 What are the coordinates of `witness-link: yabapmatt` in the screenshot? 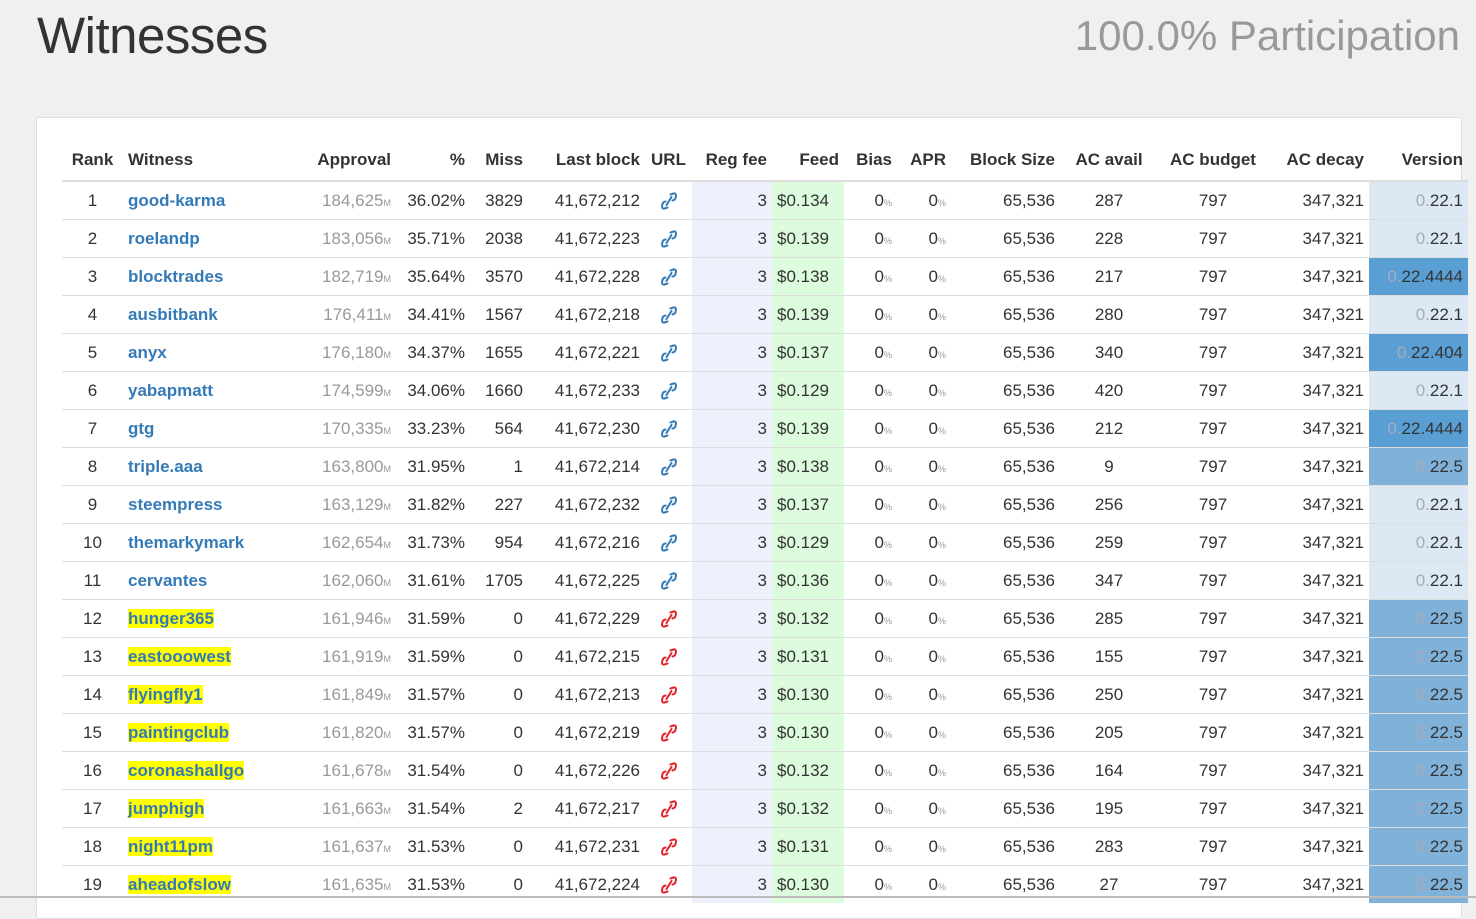 It's located at (170, 390).